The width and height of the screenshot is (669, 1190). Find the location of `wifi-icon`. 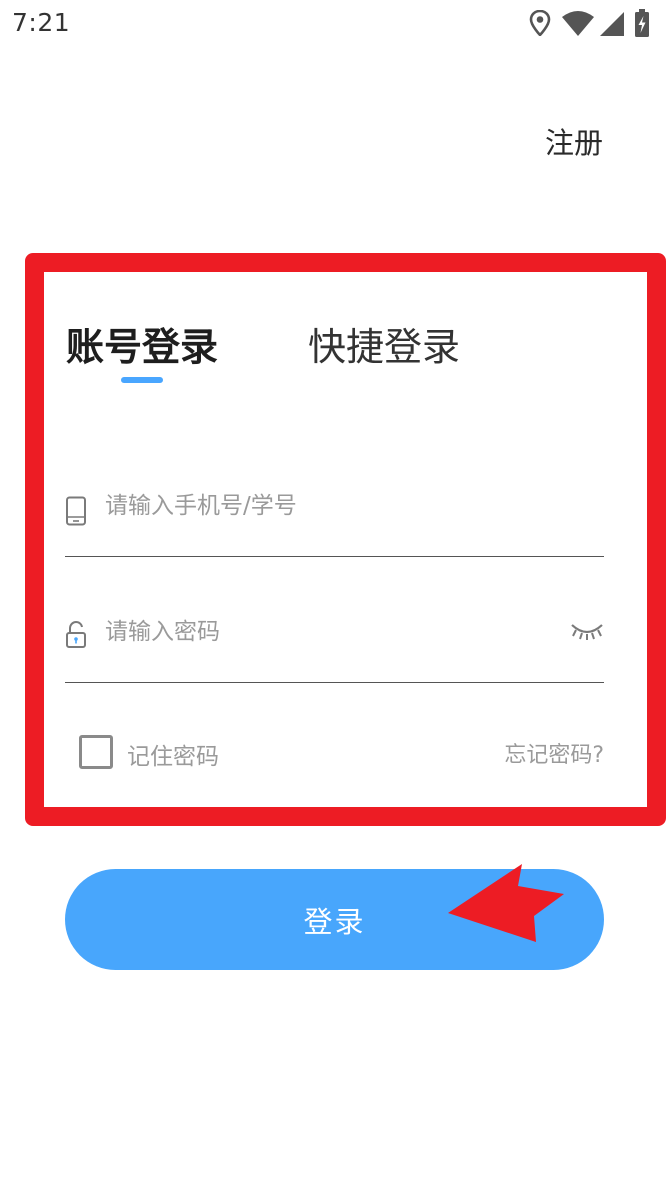

wifi-icon is located at coordinates (578, 23).